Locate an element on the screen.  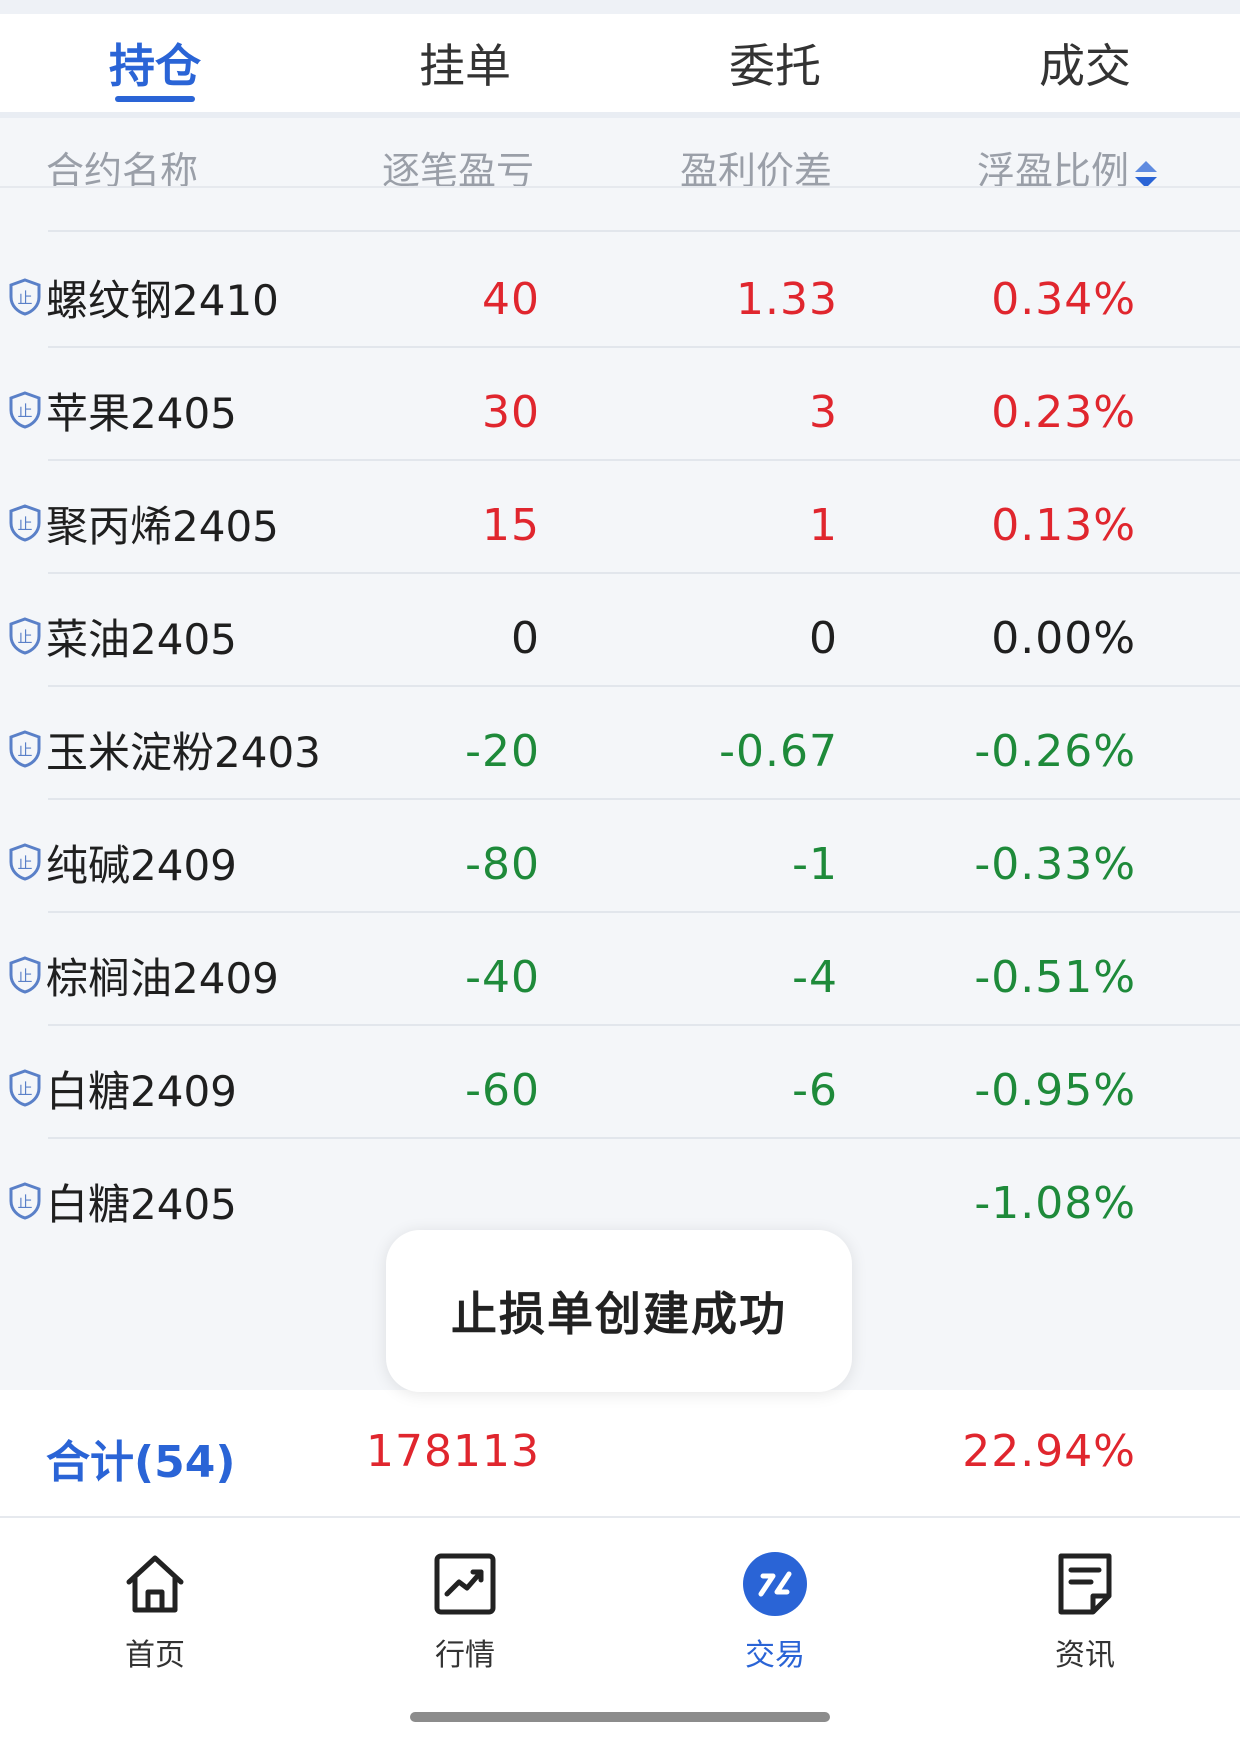
nav-home: 首页 is located at coordinates (155, 1598).